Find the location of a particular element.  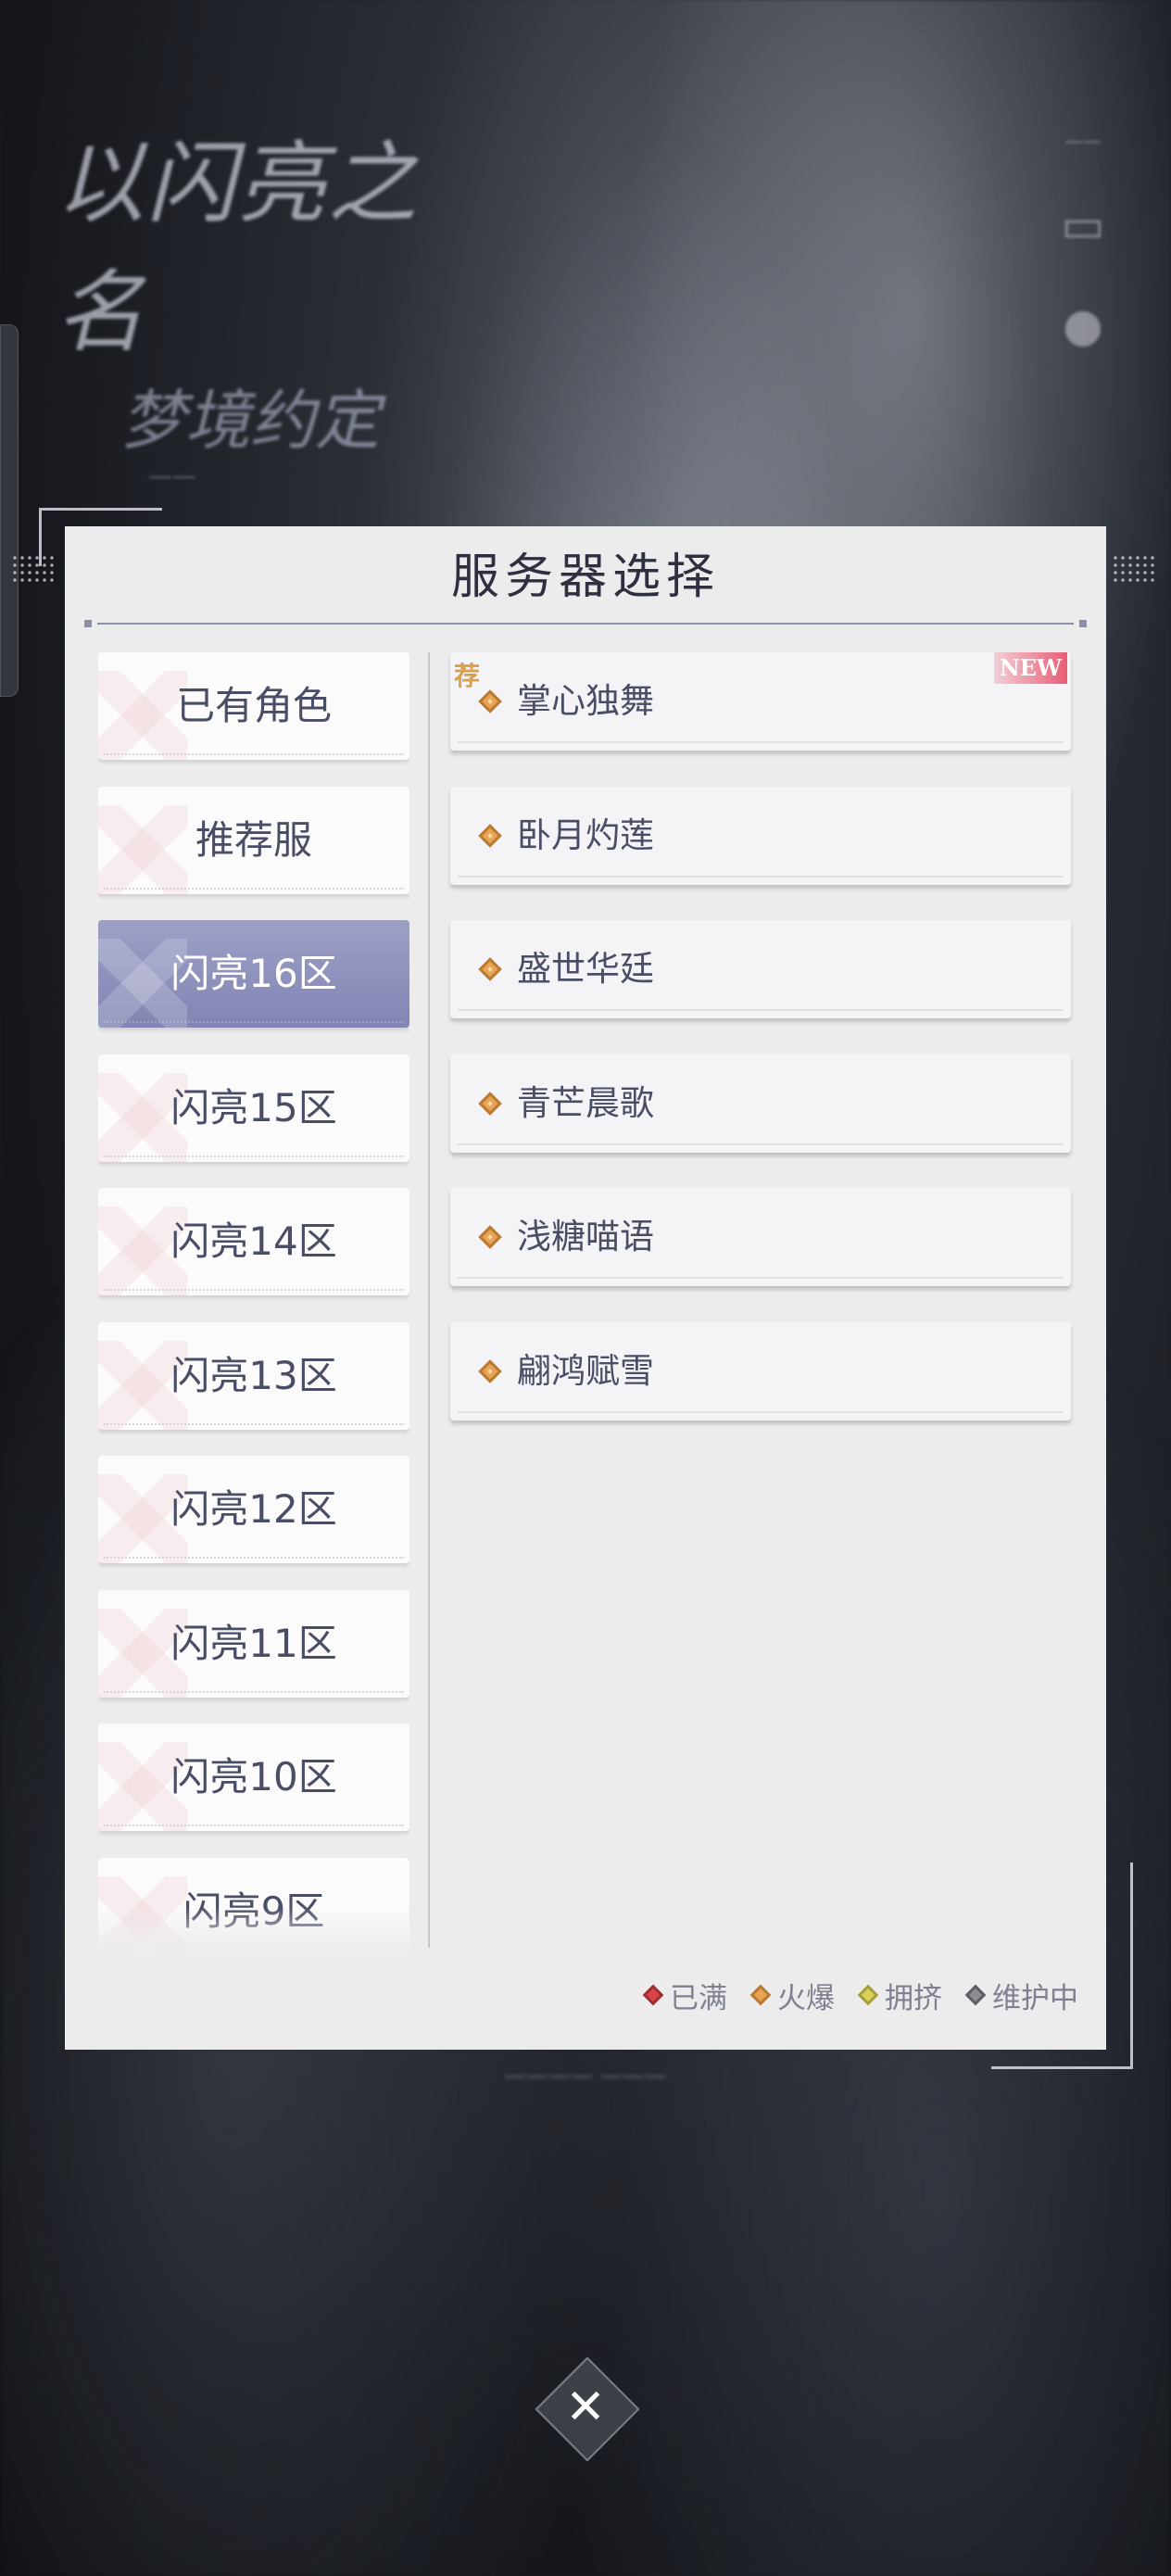

zone-item-13: 闪亮13区 is located at coordinates (254, 1375).